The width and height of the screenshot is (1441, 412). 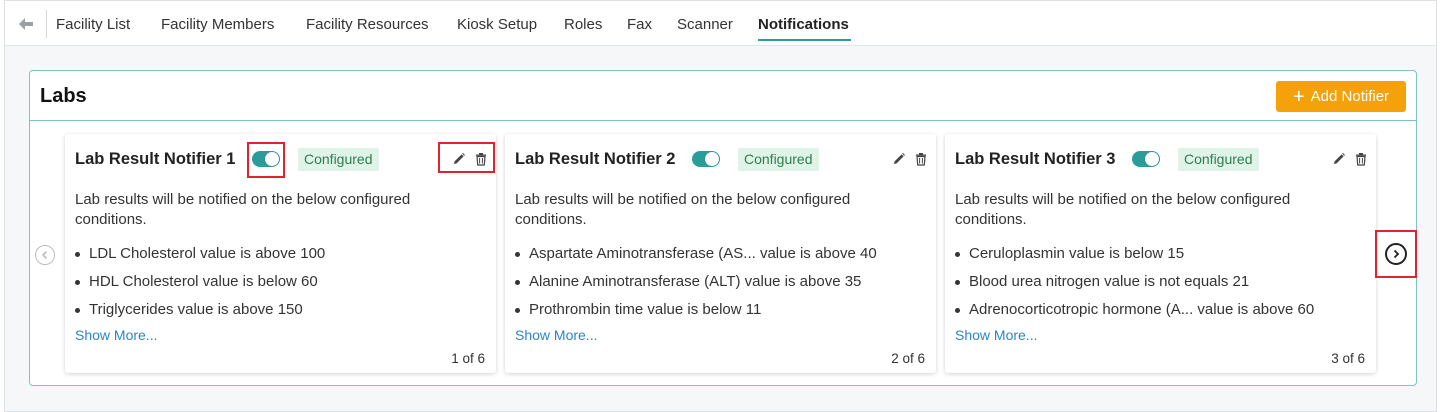 What do you see at coordinates (595, 159) in the screenshot?
I see `card-title: Lab Result Notifier 2` at bounding box center [595, 159].